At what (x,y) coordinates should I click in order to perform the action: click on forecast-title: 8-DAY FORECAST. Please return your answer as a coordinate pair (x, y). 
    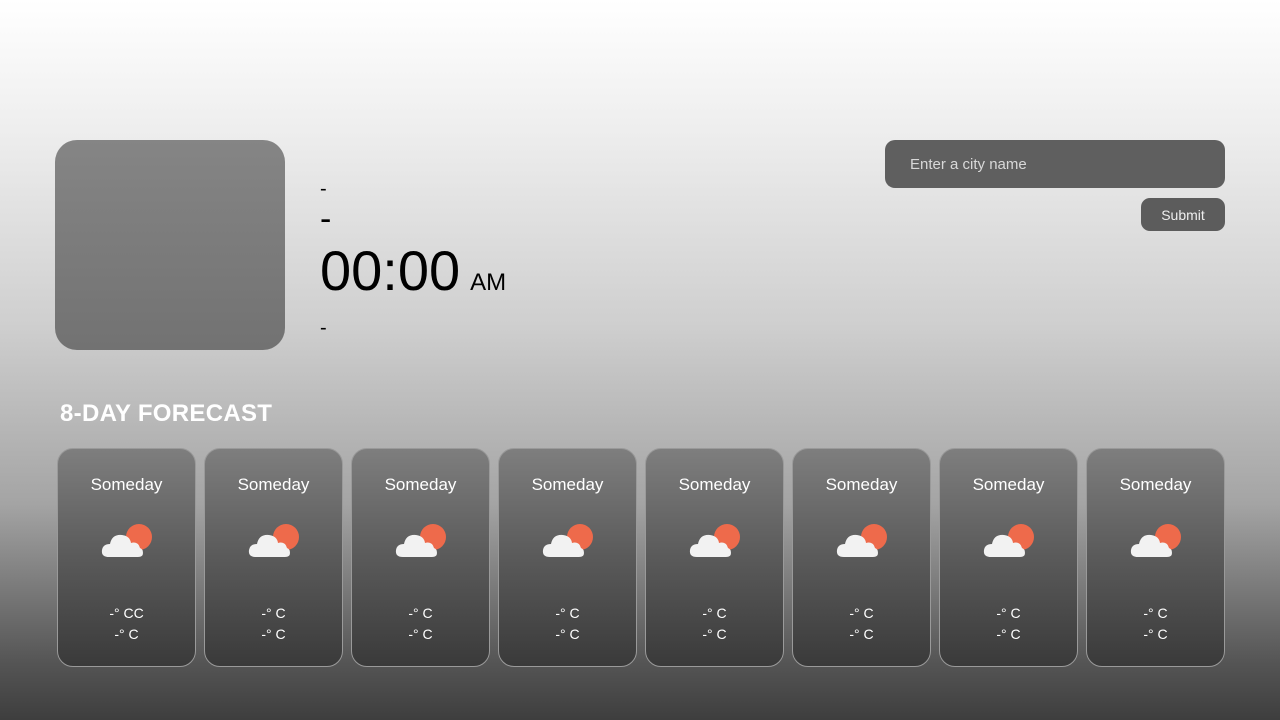
    Looking at the image, I should click on (166, 413).